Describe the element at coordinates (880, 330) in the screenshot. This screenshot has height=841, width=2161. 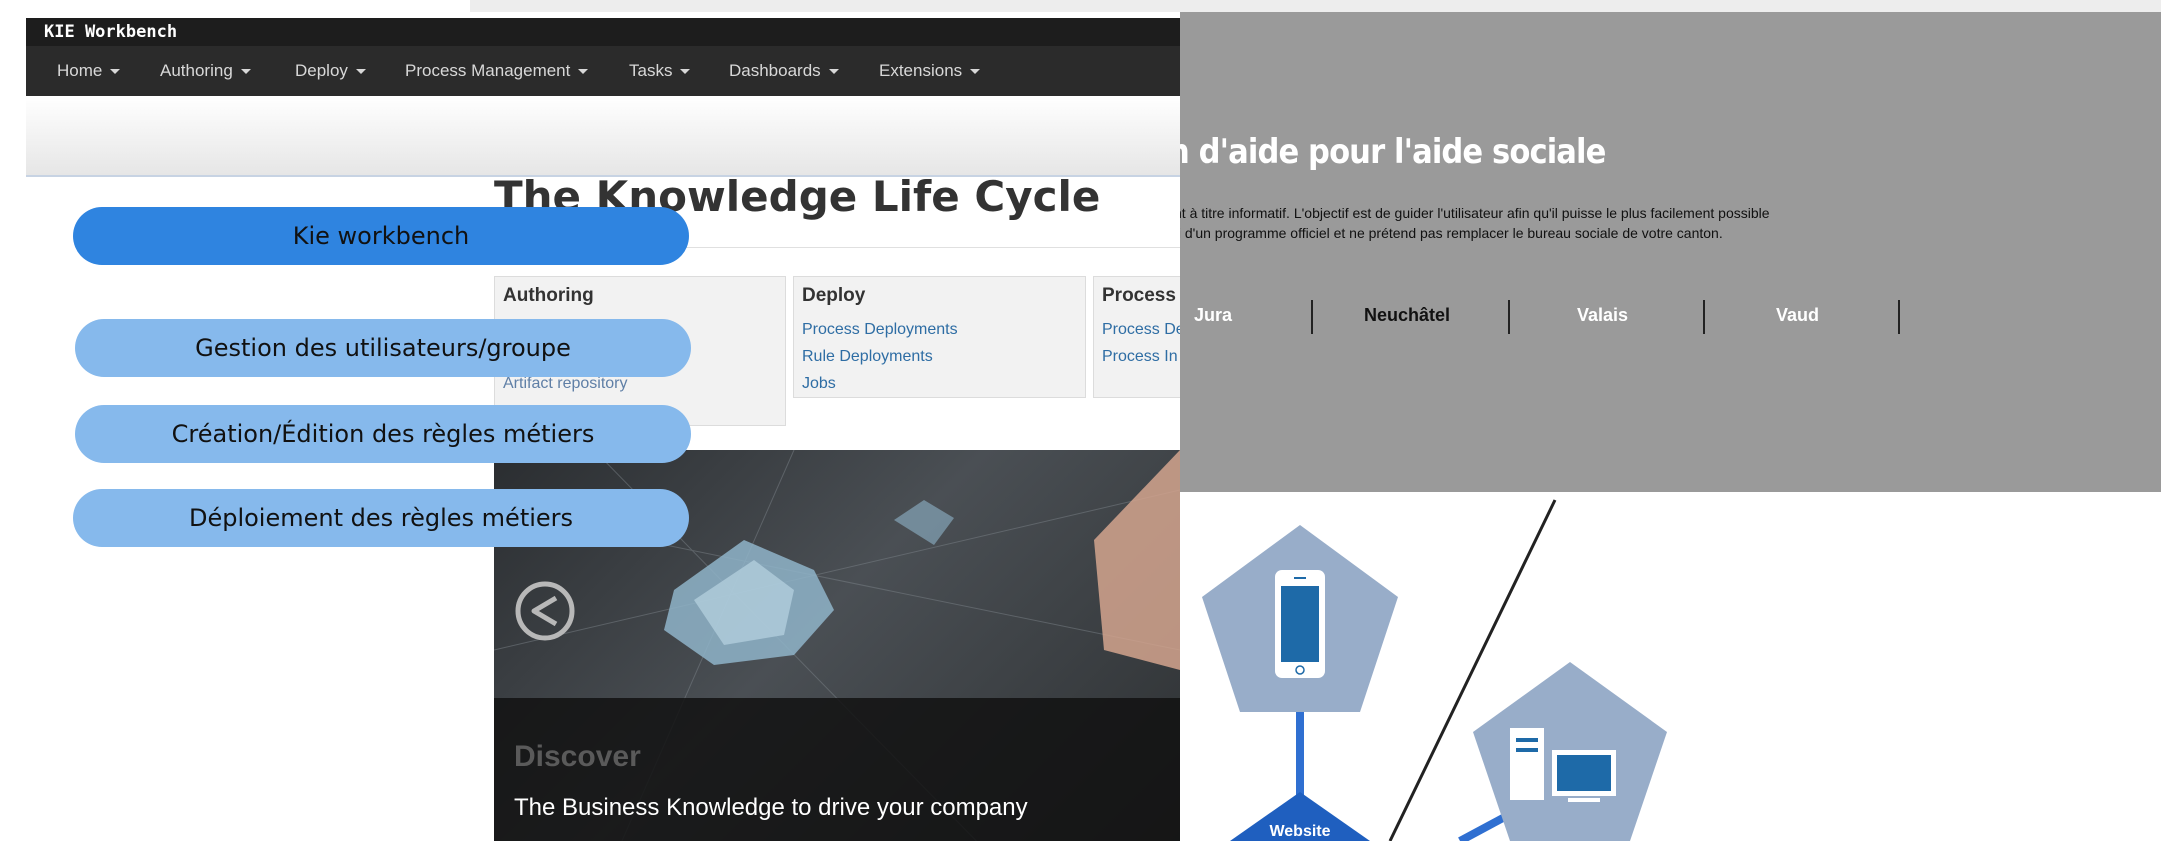
I see `link-process-deployments: Process Deployments` at that location.